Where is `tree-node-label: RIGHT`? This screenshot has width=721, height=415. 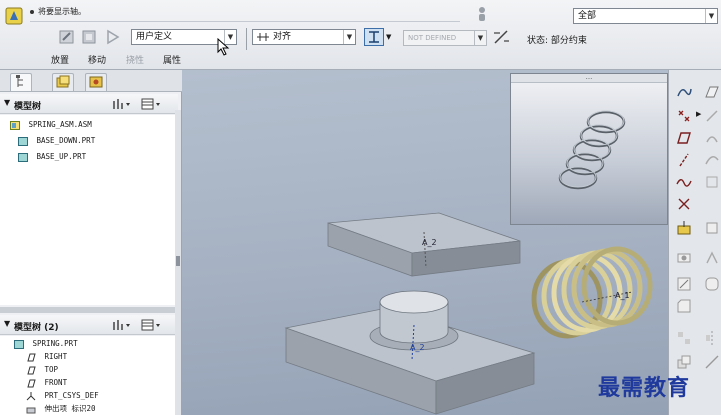
tree-node-label: RIGHT is located at coordinates (56, 356).